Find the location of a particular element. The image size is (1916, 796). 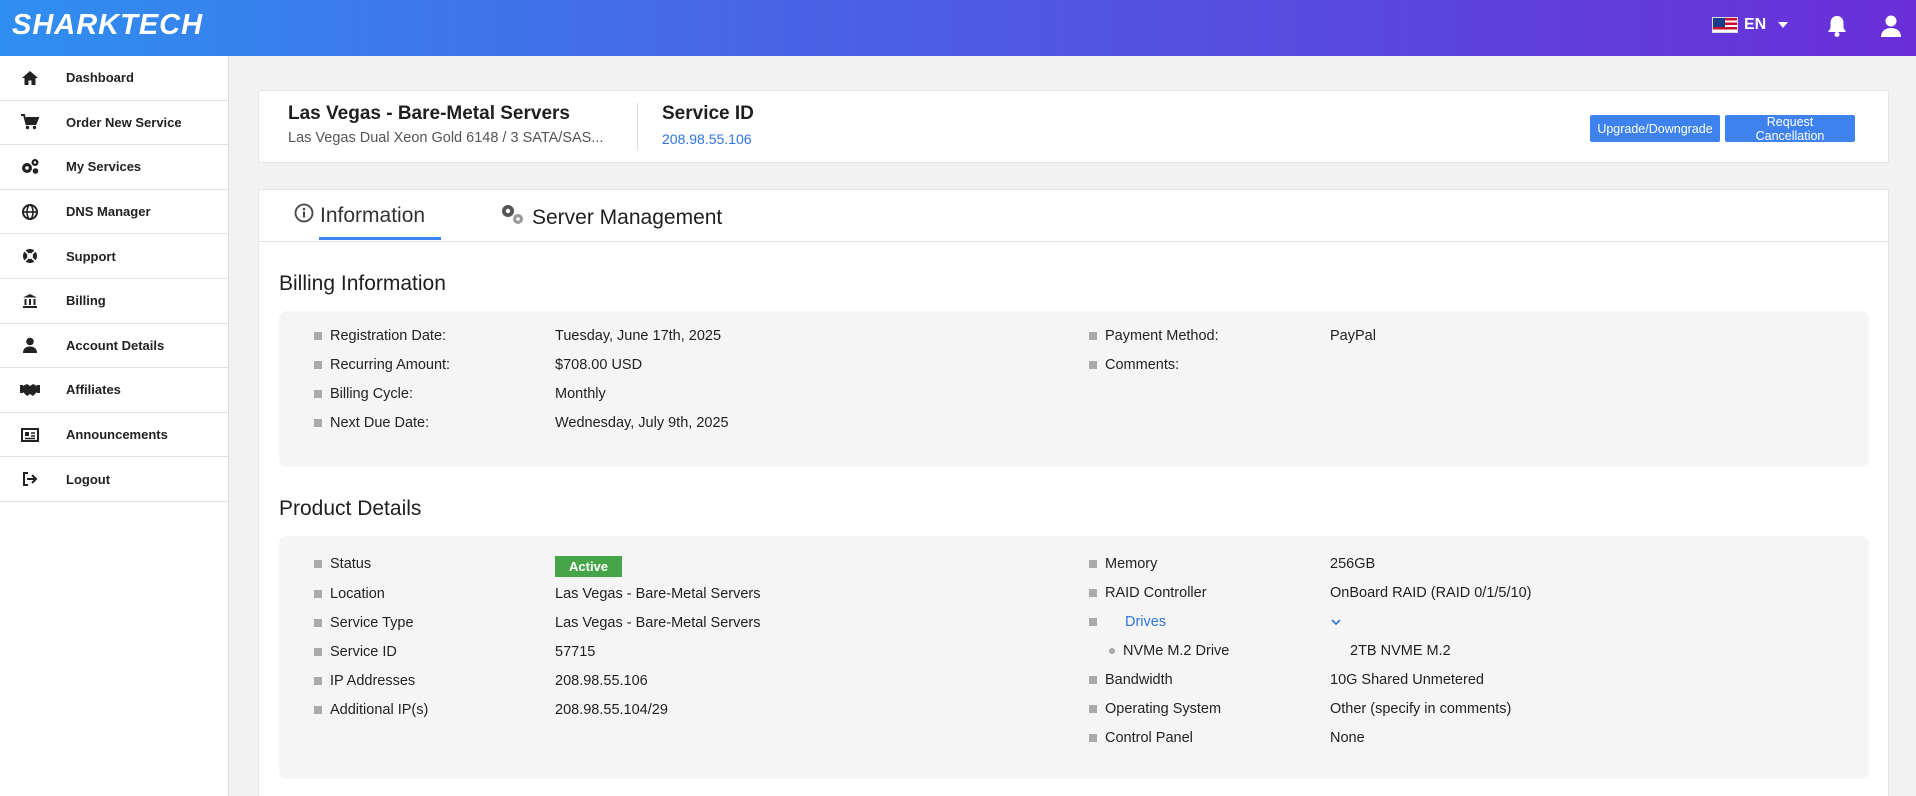

user-account-icon is located at coordinates (1891, 28).